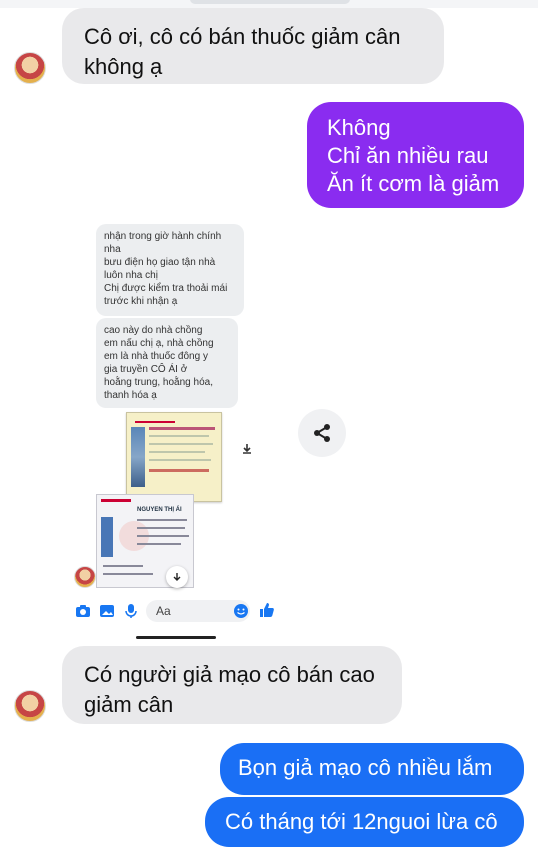  What do you see at coordinates (153, 330) in the screenshot?
I see `embedded-text: cao này do nhà chồng` at bounding box center [153, 330].